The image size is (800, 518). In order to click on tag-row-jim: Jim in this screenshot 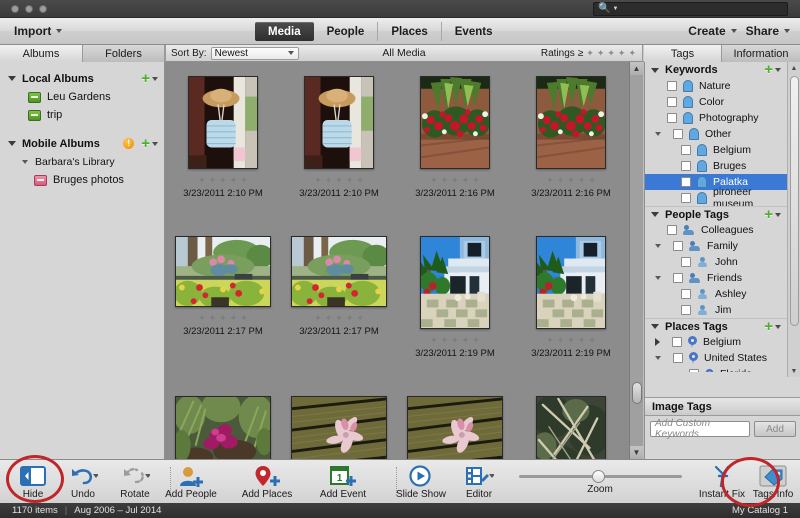, I will do `click(716, 310)`.